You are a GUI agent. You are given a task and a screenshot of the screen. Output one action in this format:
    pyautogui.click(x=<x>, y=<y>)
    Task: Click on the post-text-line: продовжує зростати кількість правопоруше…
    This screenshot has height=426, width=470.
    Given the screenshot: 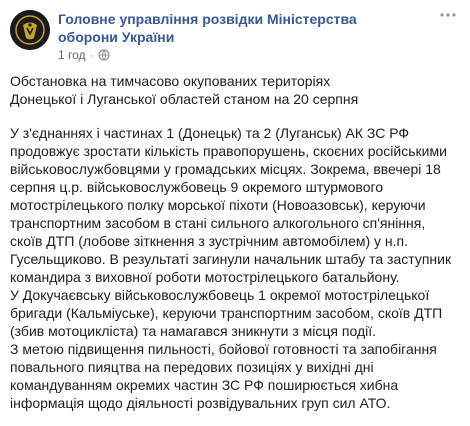 What is the action you would take?
    pyautogui.click(x=228, y=151)
    